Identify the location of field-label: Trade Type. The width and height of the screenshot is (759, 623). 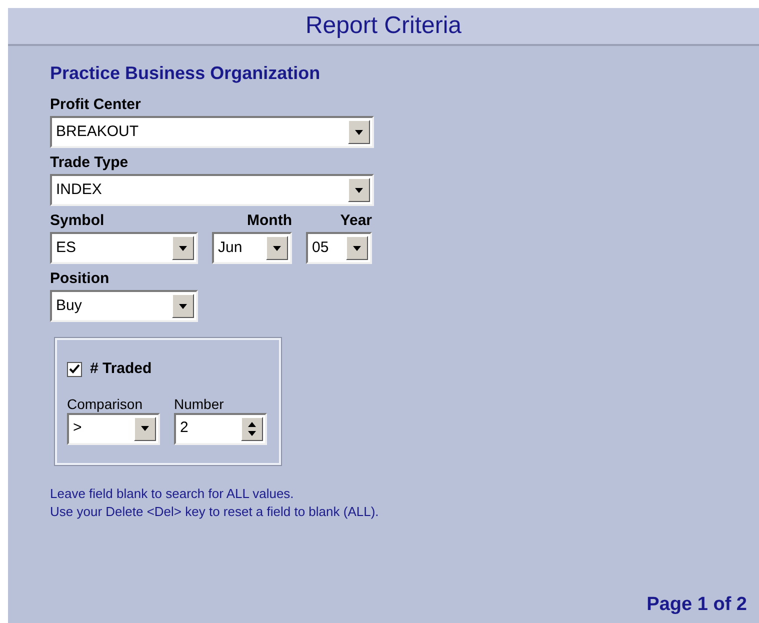
(90, 163).